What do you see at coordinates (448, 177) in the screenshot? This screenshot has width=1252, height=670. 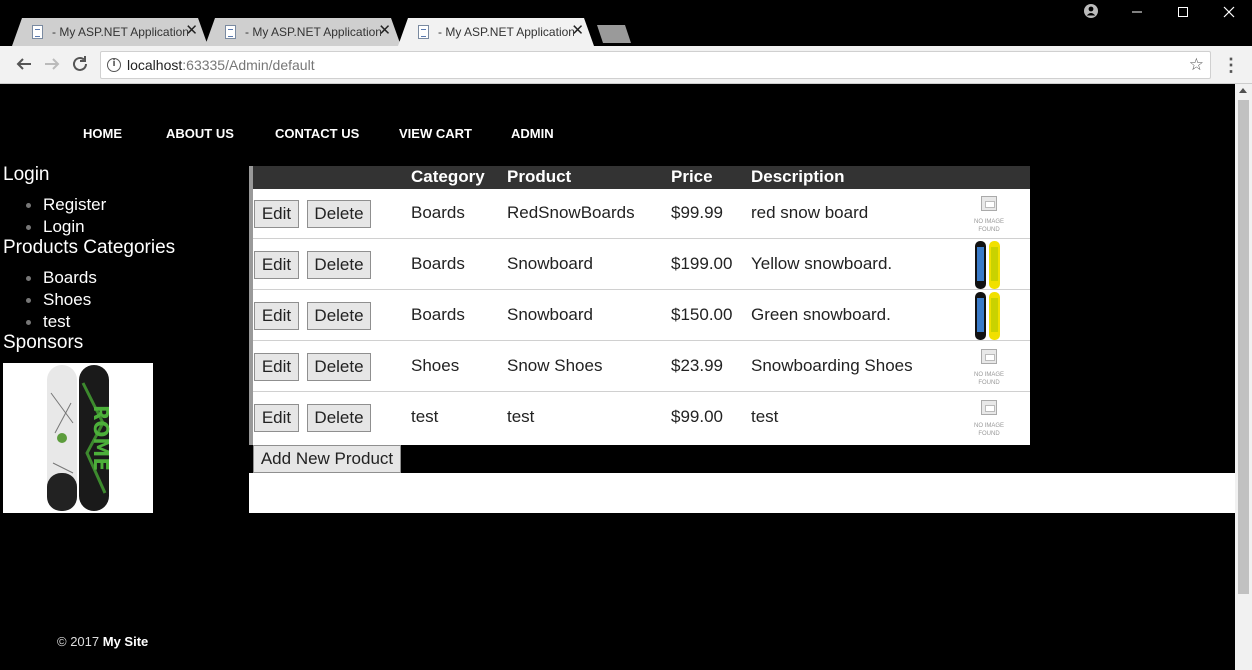 I see `header-category: Category` at bounding box center [448, 177].